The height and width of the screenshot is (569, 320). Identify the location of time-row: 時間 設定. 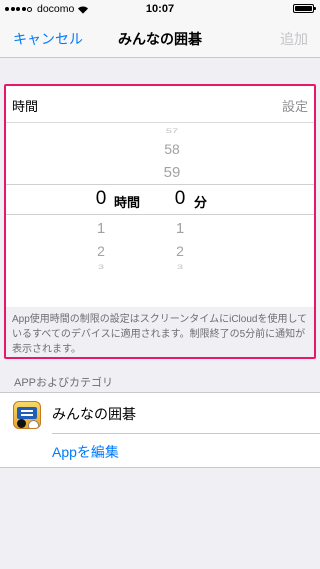
(160, 104).